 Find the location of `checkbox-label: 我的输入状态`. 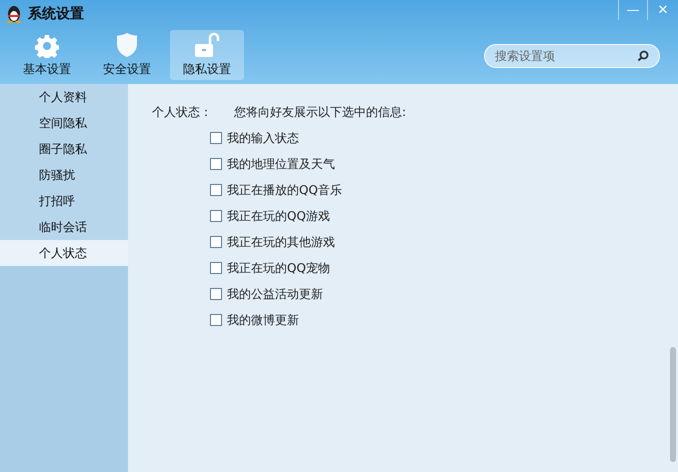

checkbox-label: 我的输入状态 is located at coordinates (263, 138).